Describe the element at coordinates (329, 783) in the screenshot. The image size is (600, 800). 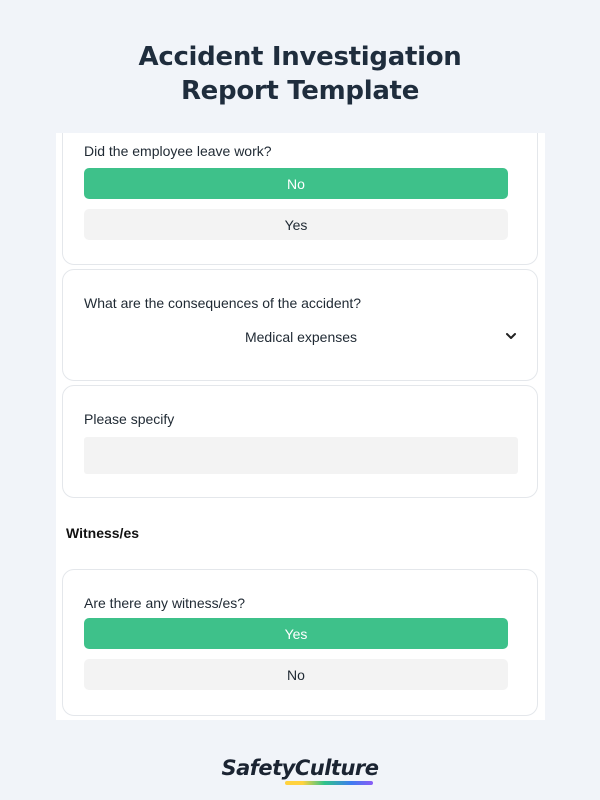
I see `logo-underline` at that location.